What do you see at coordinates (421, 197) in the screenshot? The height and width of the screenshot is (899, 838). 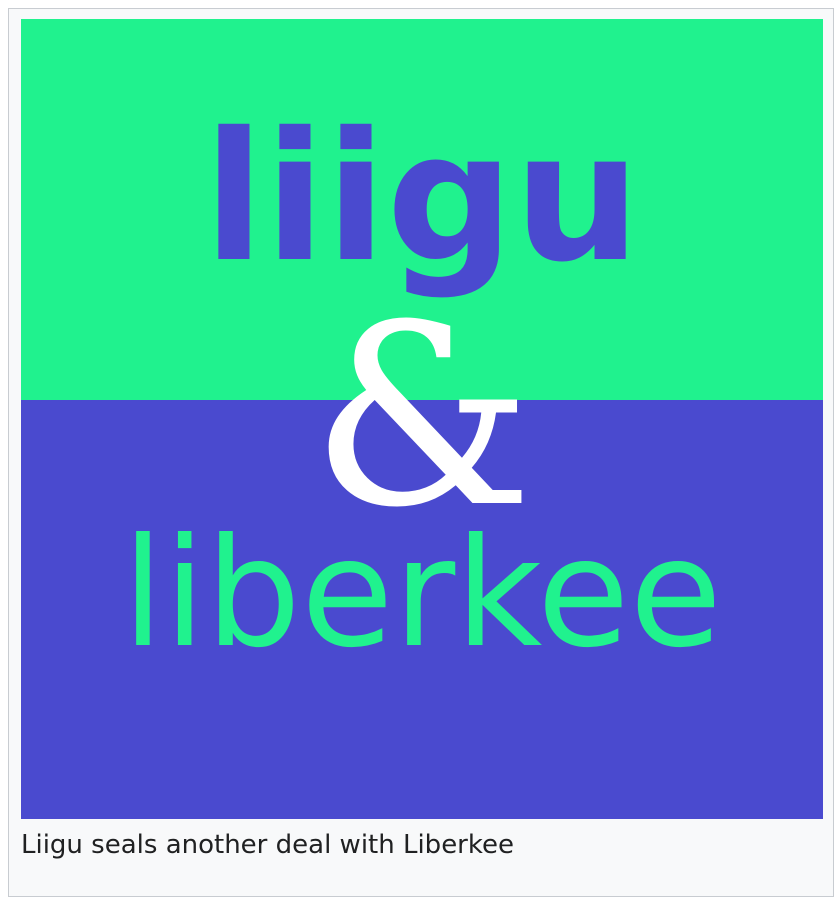 I see `liigu-wordmark: liigu` at bounding box center [421, 197].